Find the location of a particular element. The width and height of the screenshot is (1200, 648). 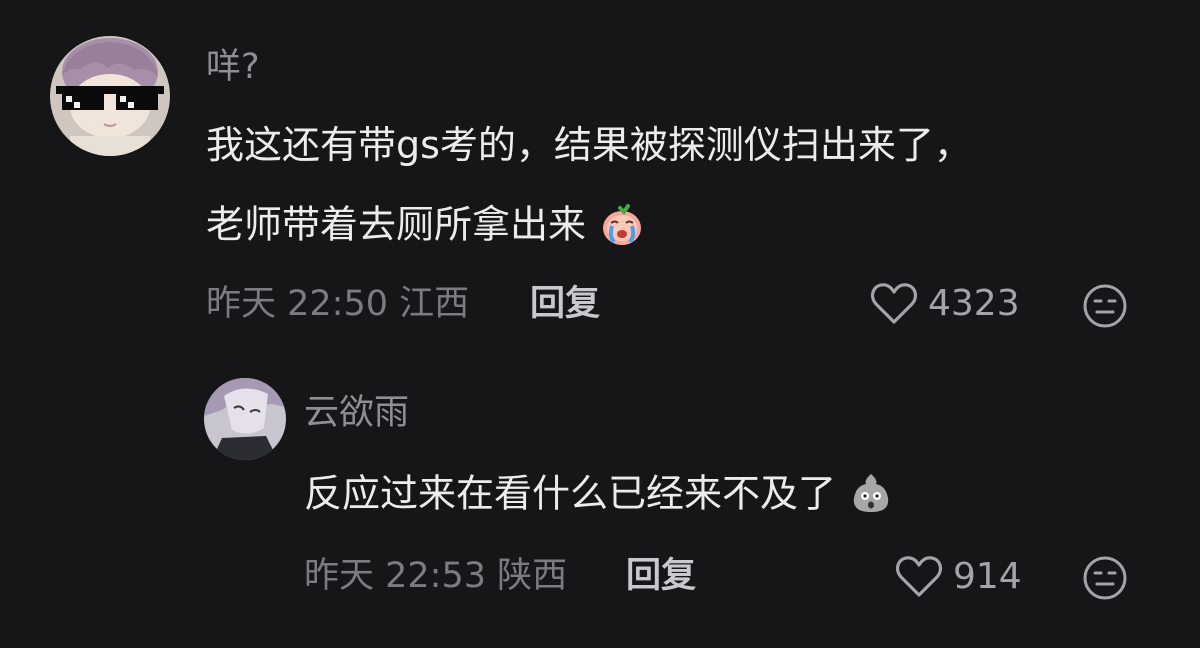

like-button: 4323 is located at coordinates (945, 304).